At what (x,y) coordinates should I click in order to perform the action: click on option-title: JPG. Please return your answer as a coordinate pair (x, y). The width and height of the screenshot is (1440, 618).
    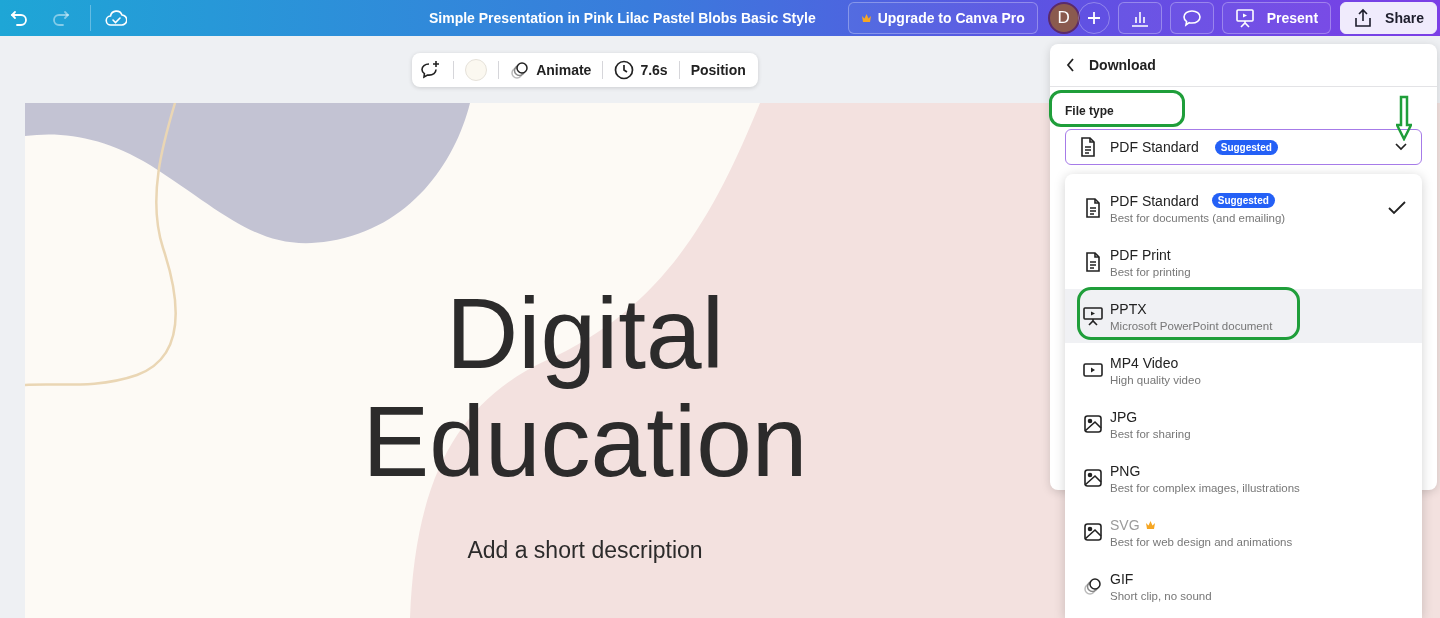
    Looking at the image, I should click on (1124, 416).